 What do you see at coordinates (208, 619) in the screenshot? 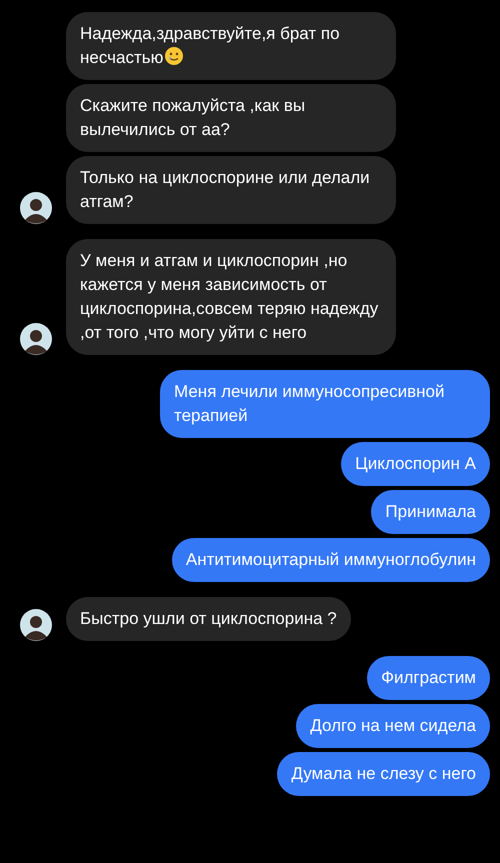
I see `message-bubble: Быстро ушли от циклоспорина ?` at bounding box center [208, 619].